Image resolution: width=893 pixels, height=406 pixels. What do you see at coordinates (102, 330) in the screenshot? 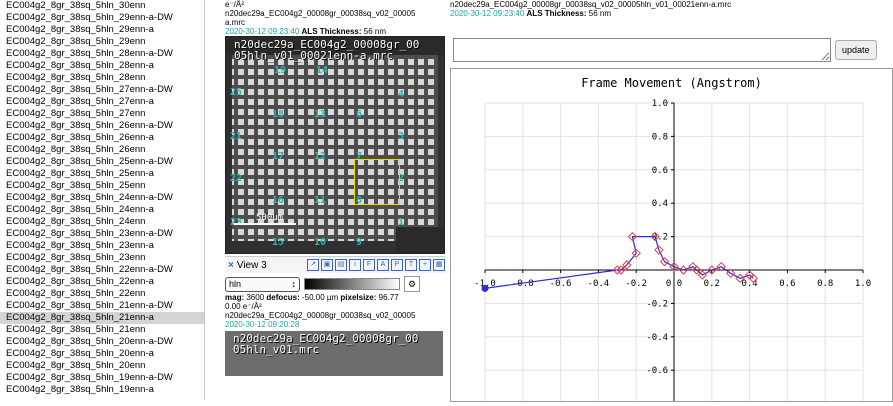
I see `file-list-item: EC004g2_8gr_38sq_5hln_21enn` at bounding box center [102, 330].